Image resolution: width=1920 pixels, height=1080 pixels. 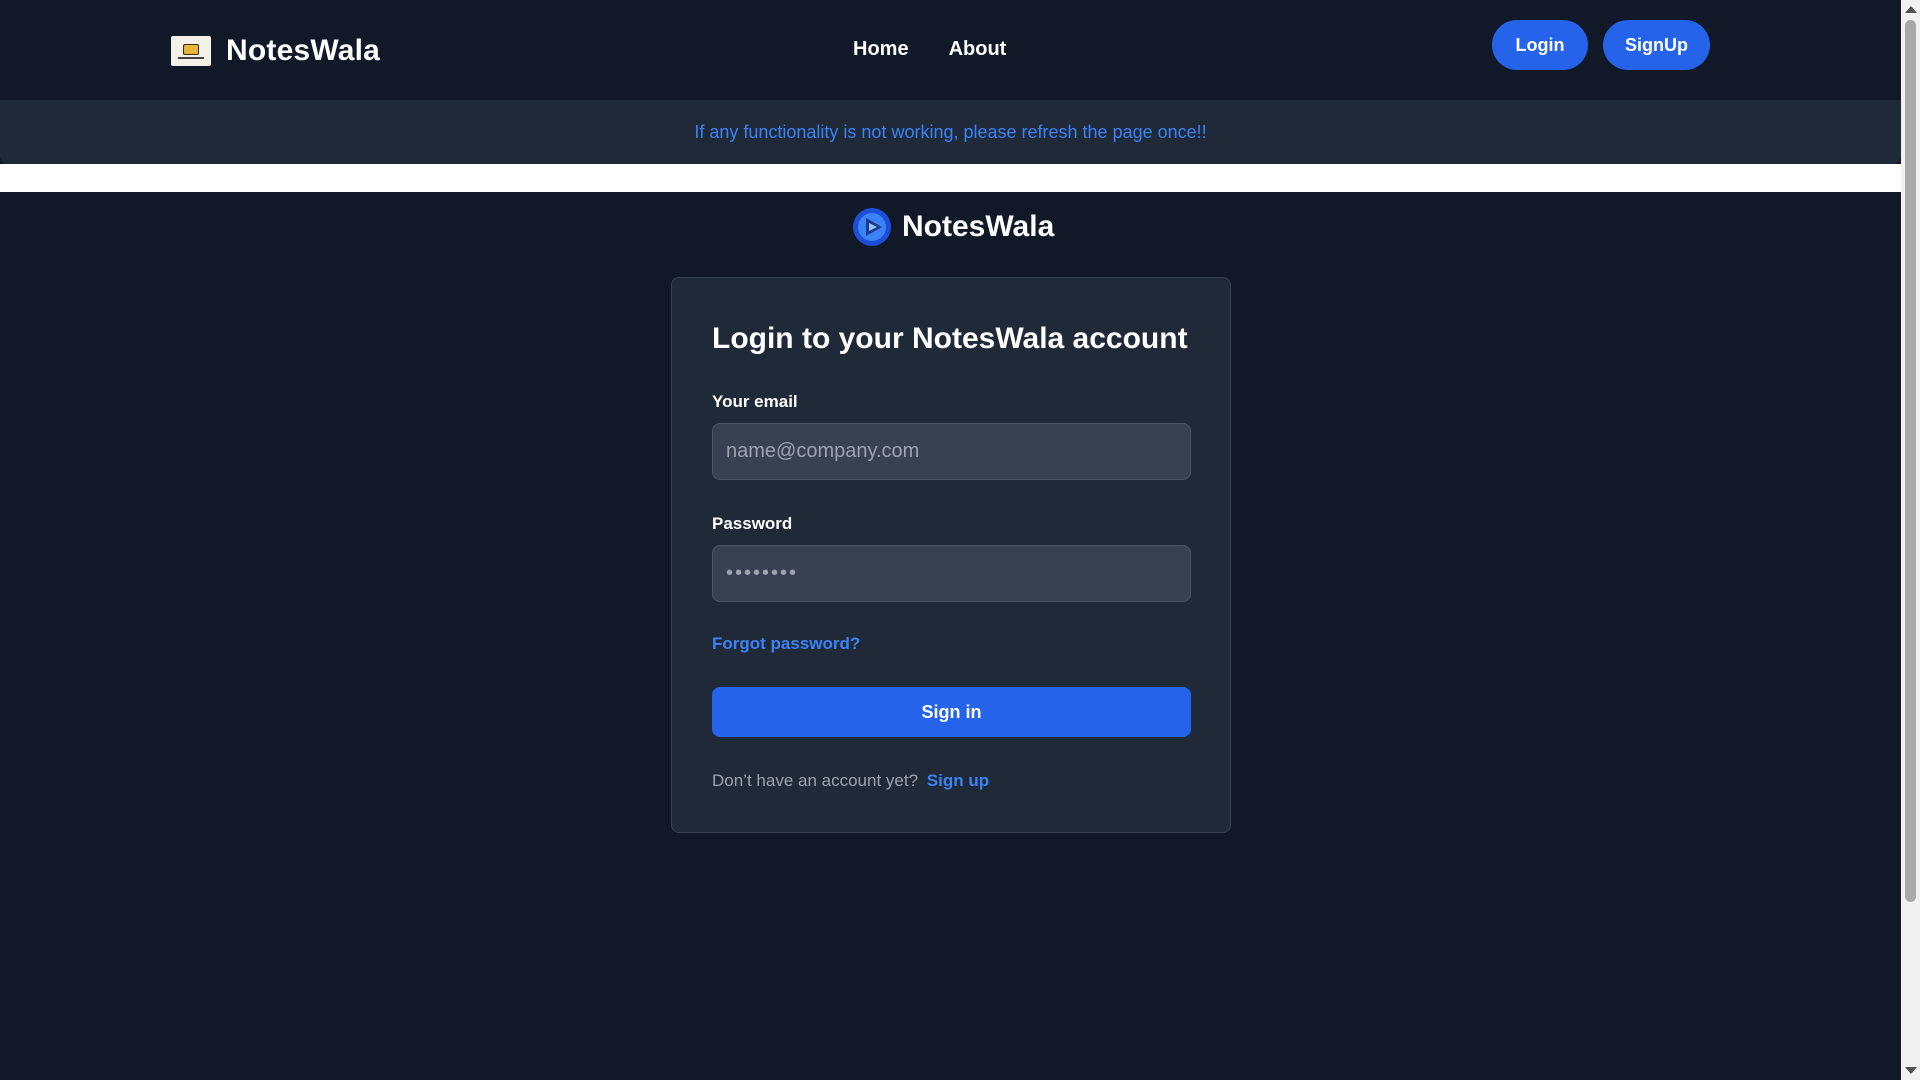 What do you see at coordinates (303, 50) in the screenshot?
I see `brand-name: NotesWala` at bounding box center [303, 50].